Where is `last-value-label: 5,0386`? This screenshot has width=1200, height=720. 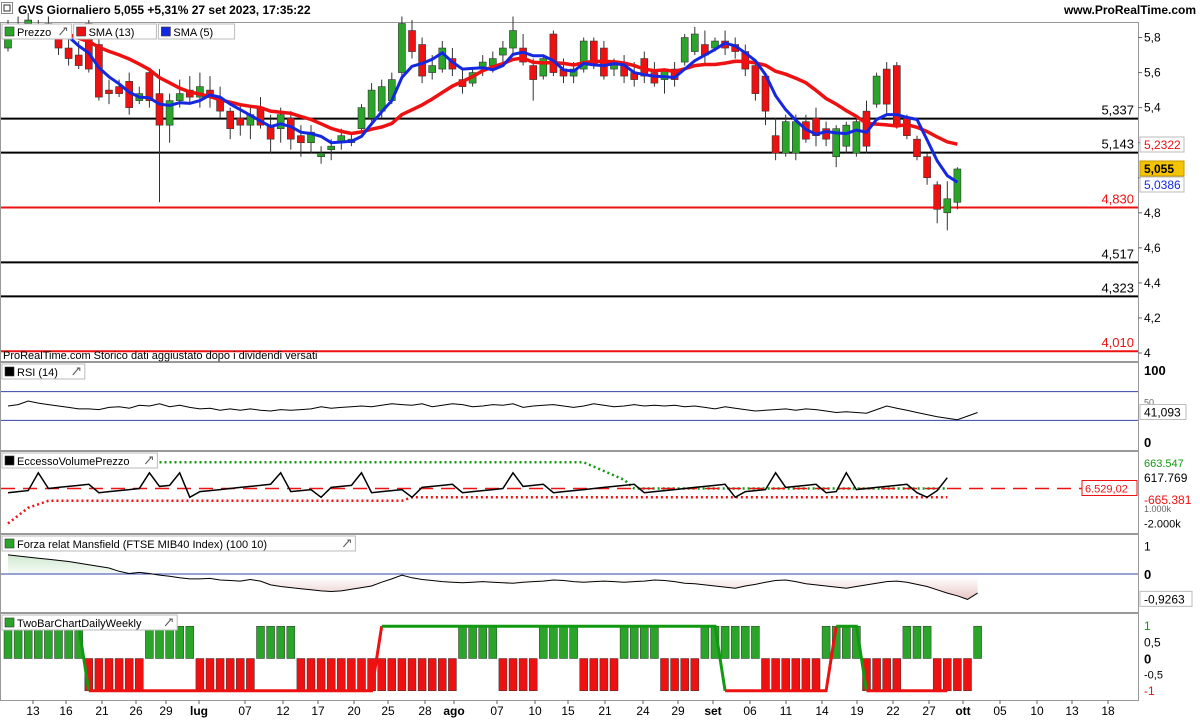
last-value-label: 5,0386 is located at coordinates (1162, 185).